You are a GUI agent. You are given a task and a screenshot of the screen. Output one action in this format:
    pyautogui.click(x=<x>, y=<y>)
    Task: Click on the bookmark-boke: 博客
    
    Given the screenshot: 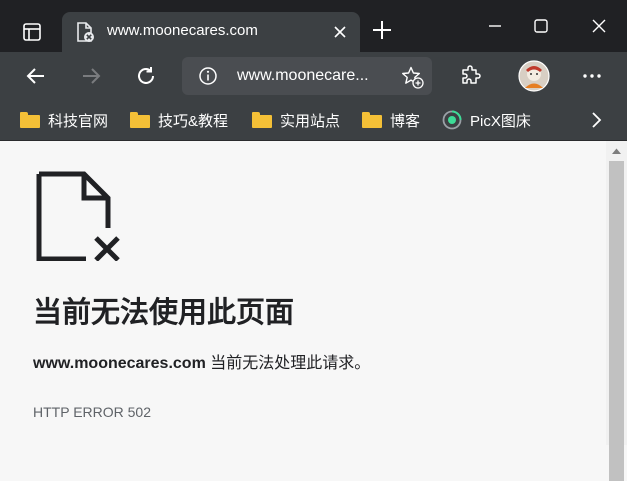 What is the action you would take?
    pyautogui.click(x=391, y=120)
    